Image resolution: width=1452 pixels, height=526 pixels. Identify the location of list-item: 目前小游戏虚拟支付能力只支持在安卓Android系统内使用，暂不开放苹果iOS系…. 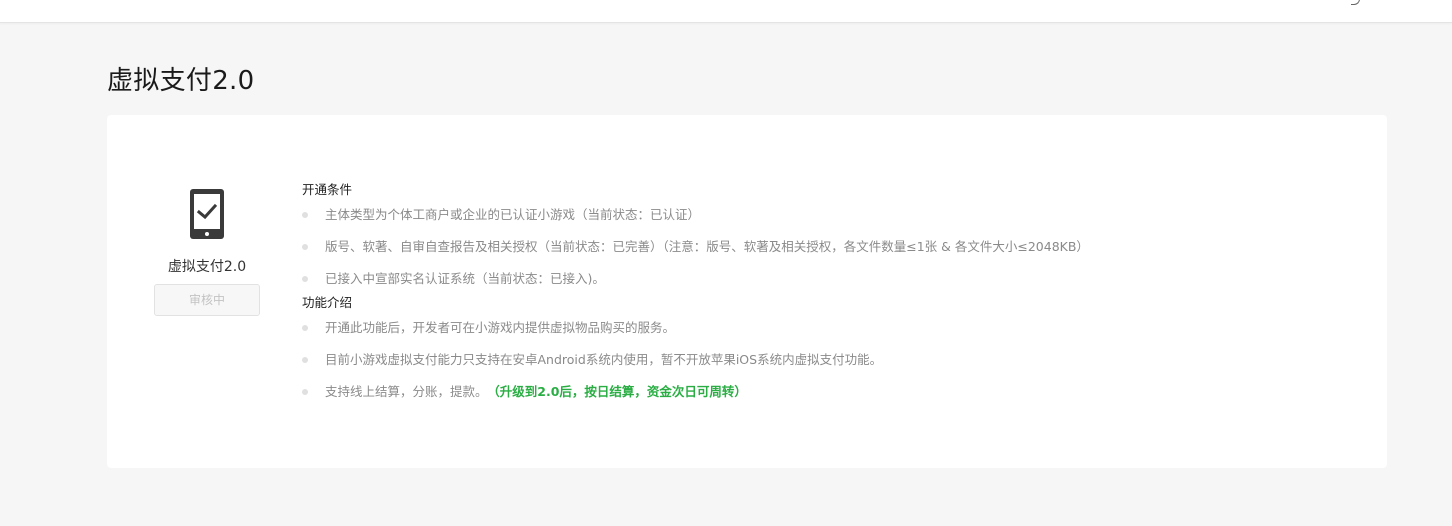
(832, 360).